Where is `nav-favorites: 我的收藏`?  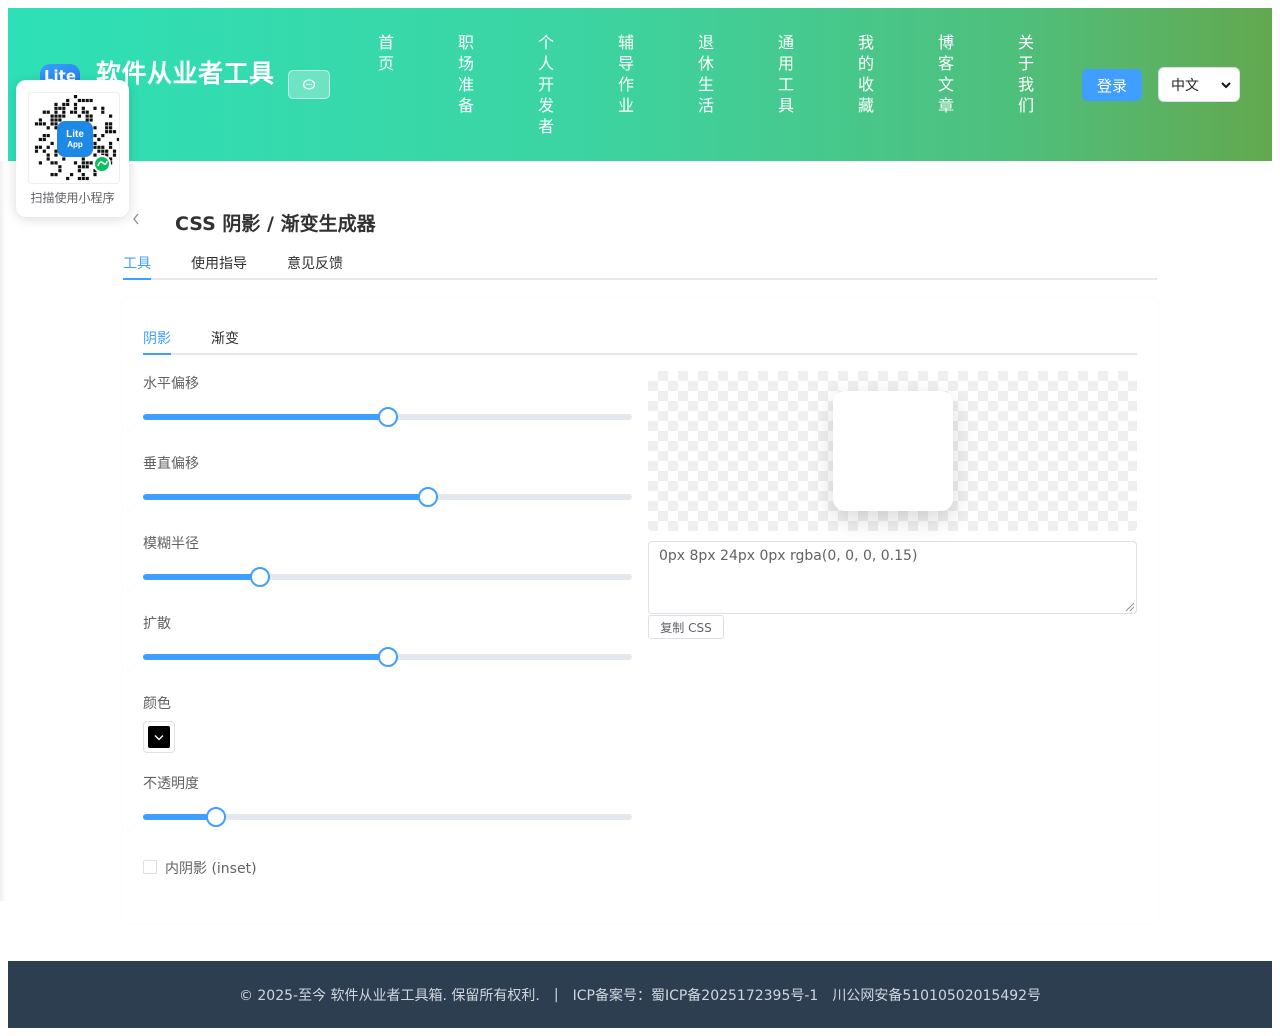 nav-favorites: 我的收藏 is located at coordinates (866, 74).